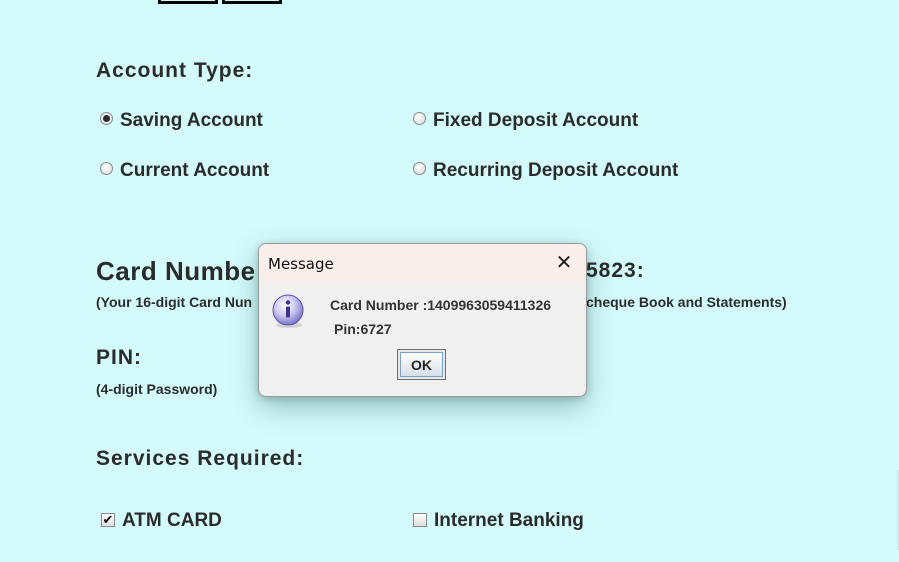  I want to click on close-icon: ✕, so click(564, 262).